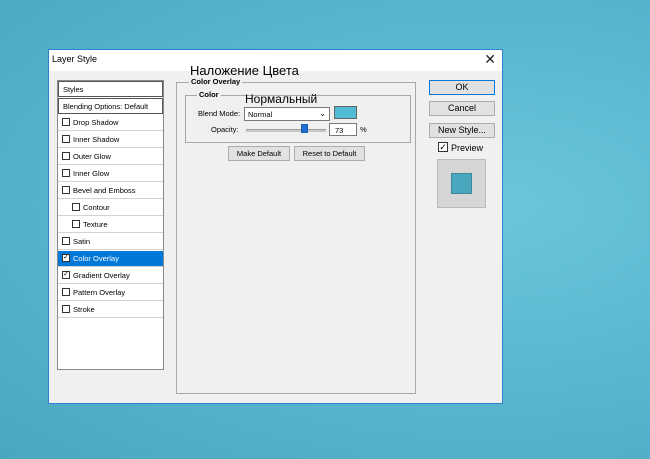  I want to click on style-item: Drop Shadow, so click(110, 123).